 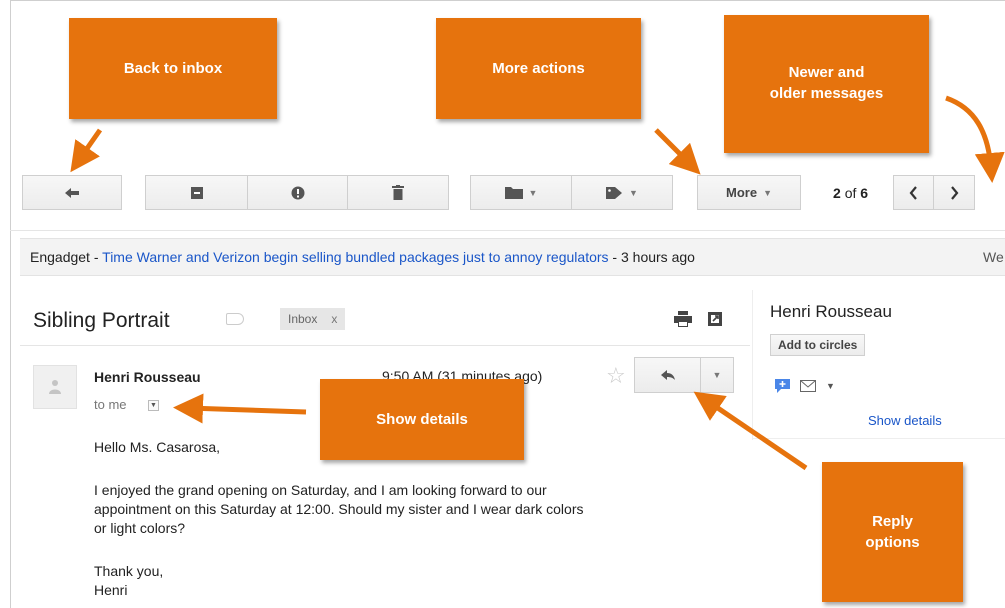 I want to click on arrow-to-pager, so click(x=975, y=139).